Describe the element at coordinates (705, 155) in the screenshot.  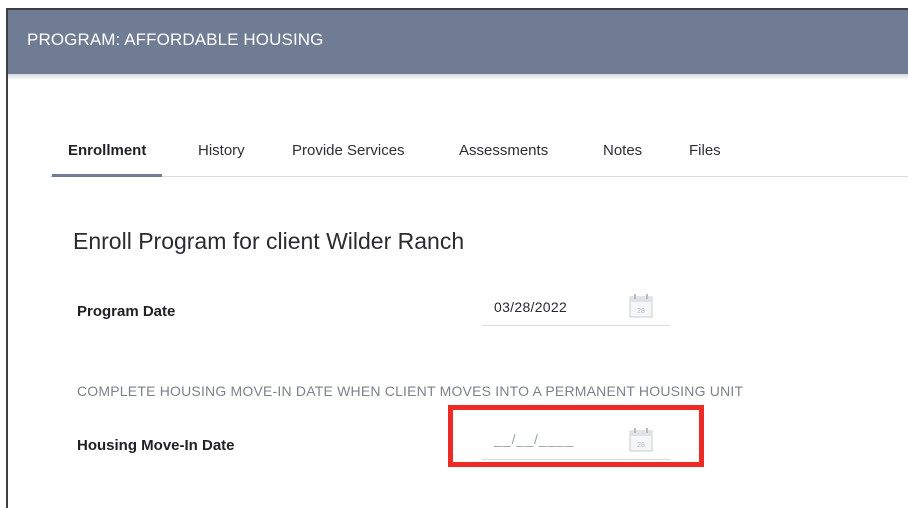
I see `tab-files: Files` at that location.